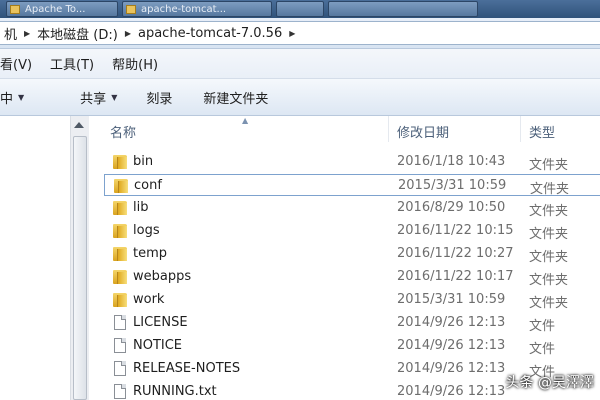 Image resolution: width=600 pixels, height=400 pixels. What do you see at coordinates (423, 131) in the screenshot?
I see `column-header-date: 修改日期` at bounding box center [423, 131].